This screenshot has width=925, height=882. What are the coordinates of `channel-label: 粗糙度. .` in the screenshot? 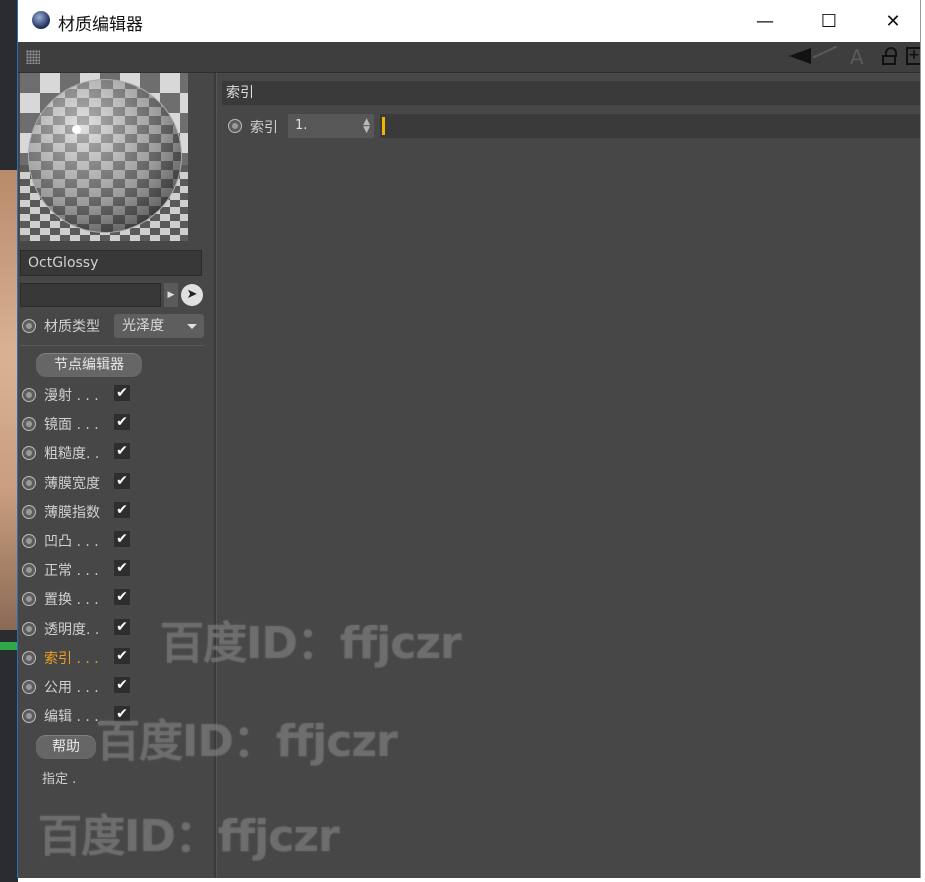 It's located at (71, 453).